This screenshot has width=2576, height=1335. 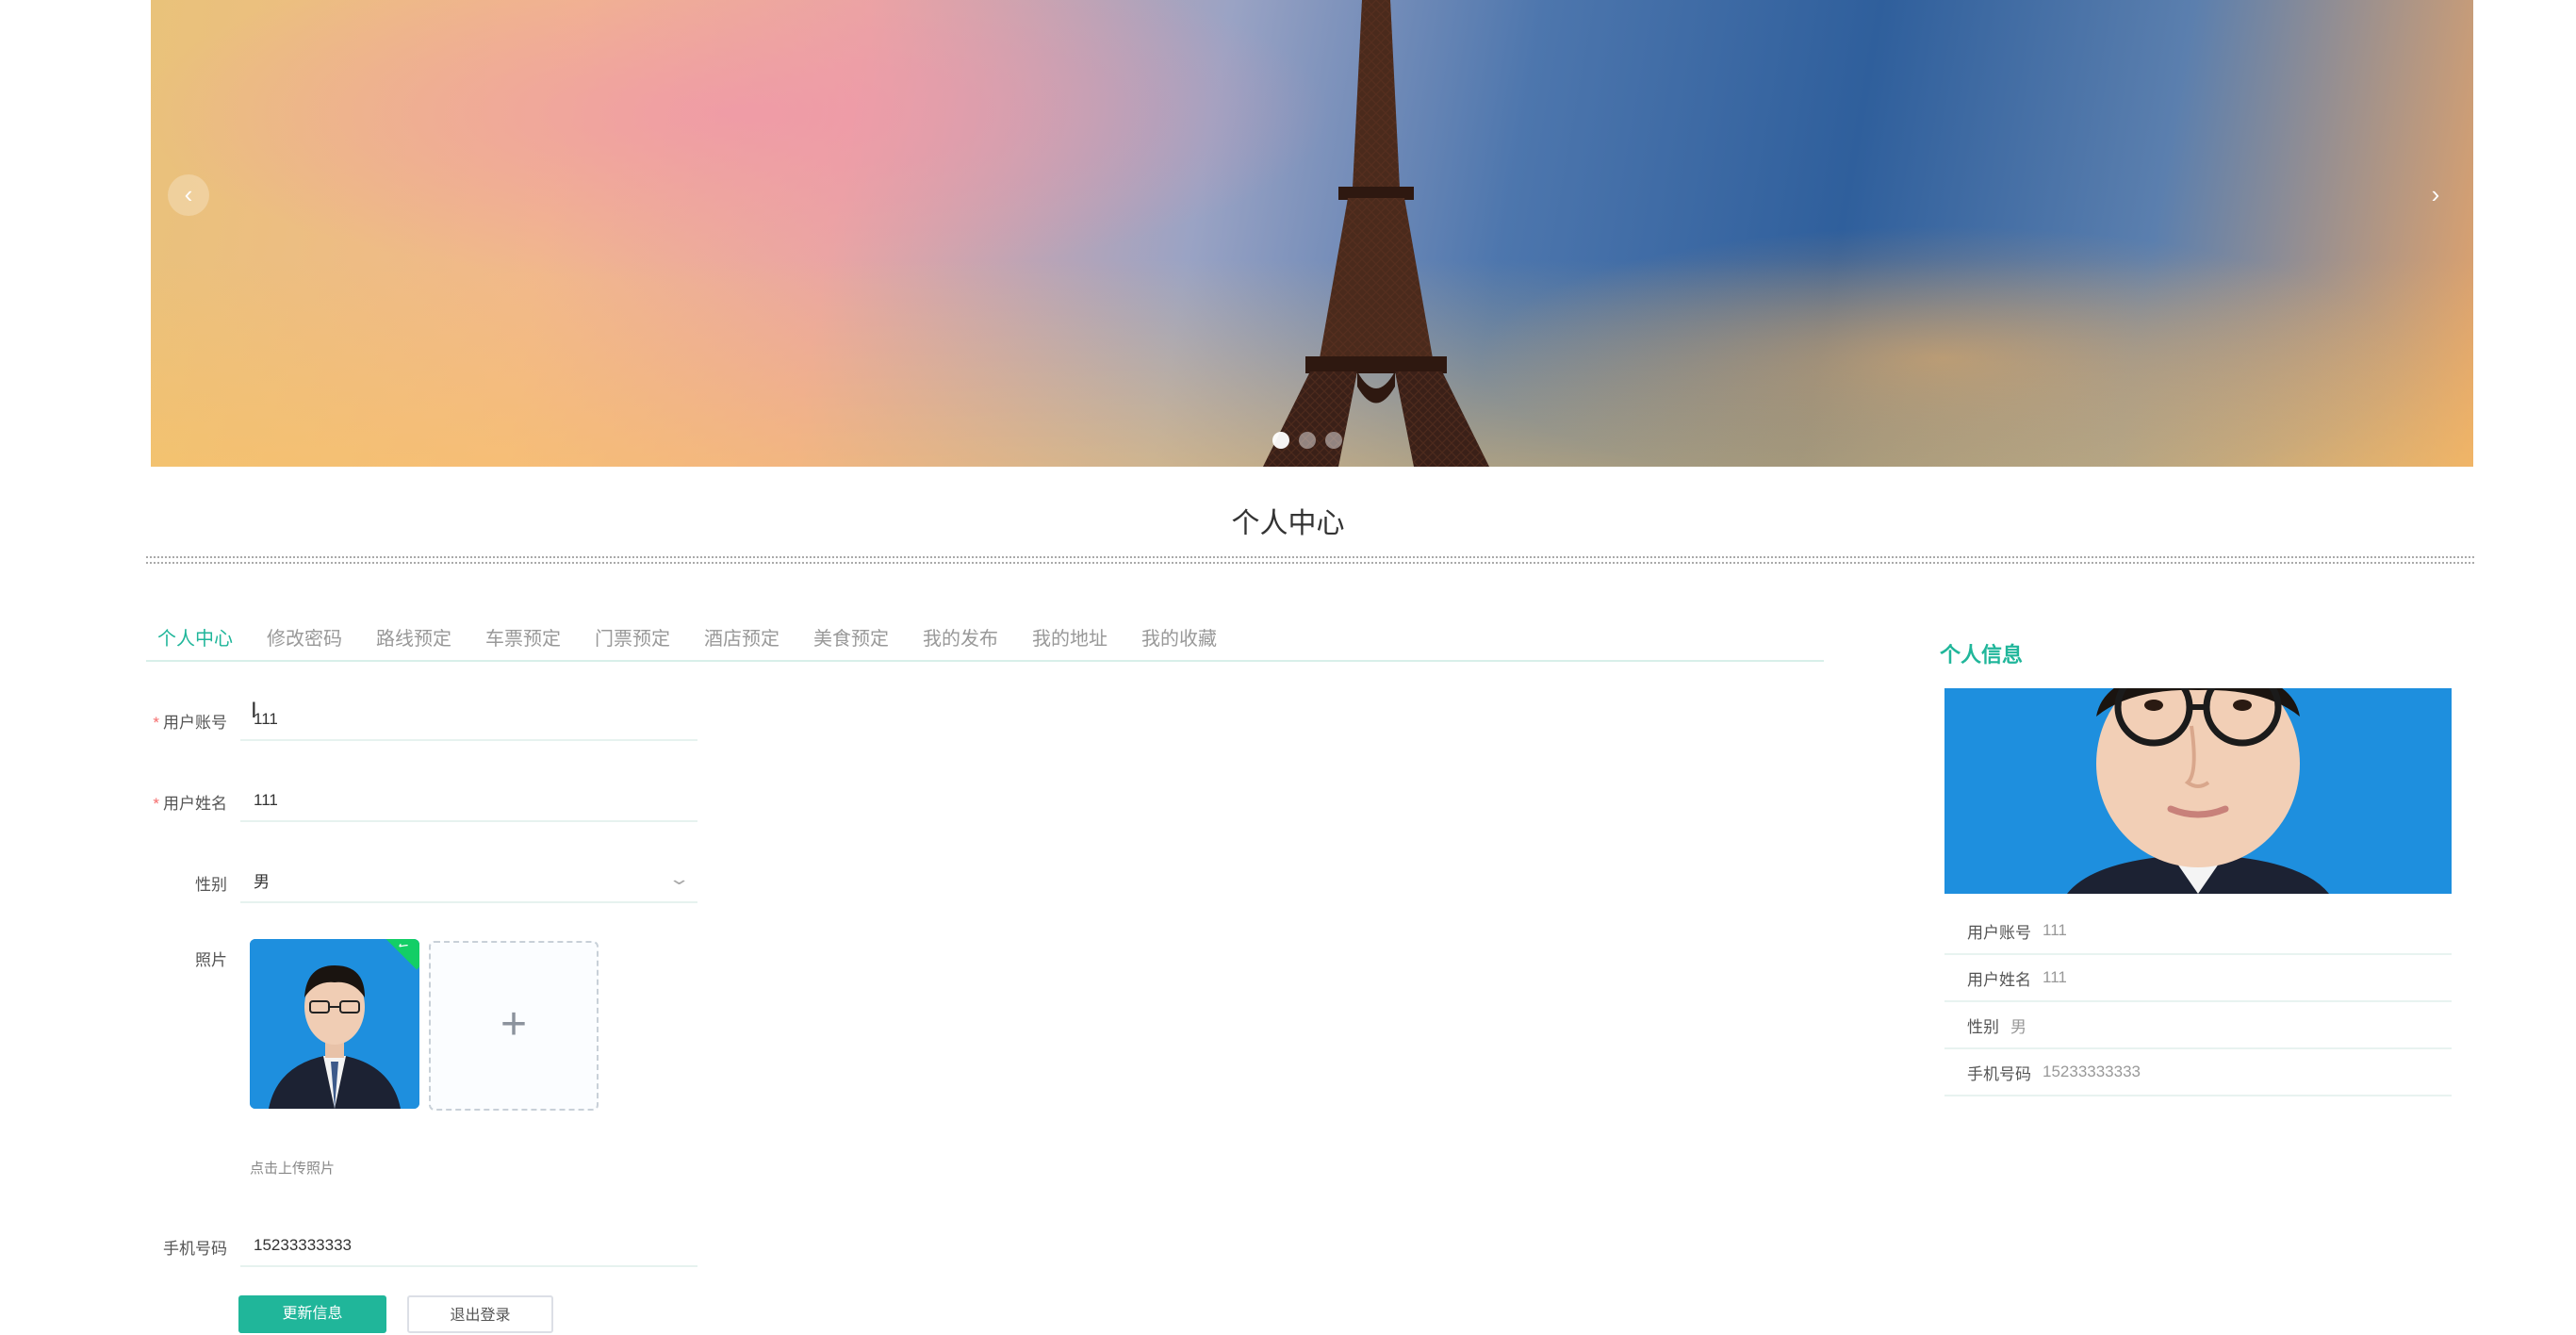 What do you see at coordinates (2198, 932) in the screenshot?
I see `profile-row-account: 用户账号 111` at bounding box center [2198, 932].